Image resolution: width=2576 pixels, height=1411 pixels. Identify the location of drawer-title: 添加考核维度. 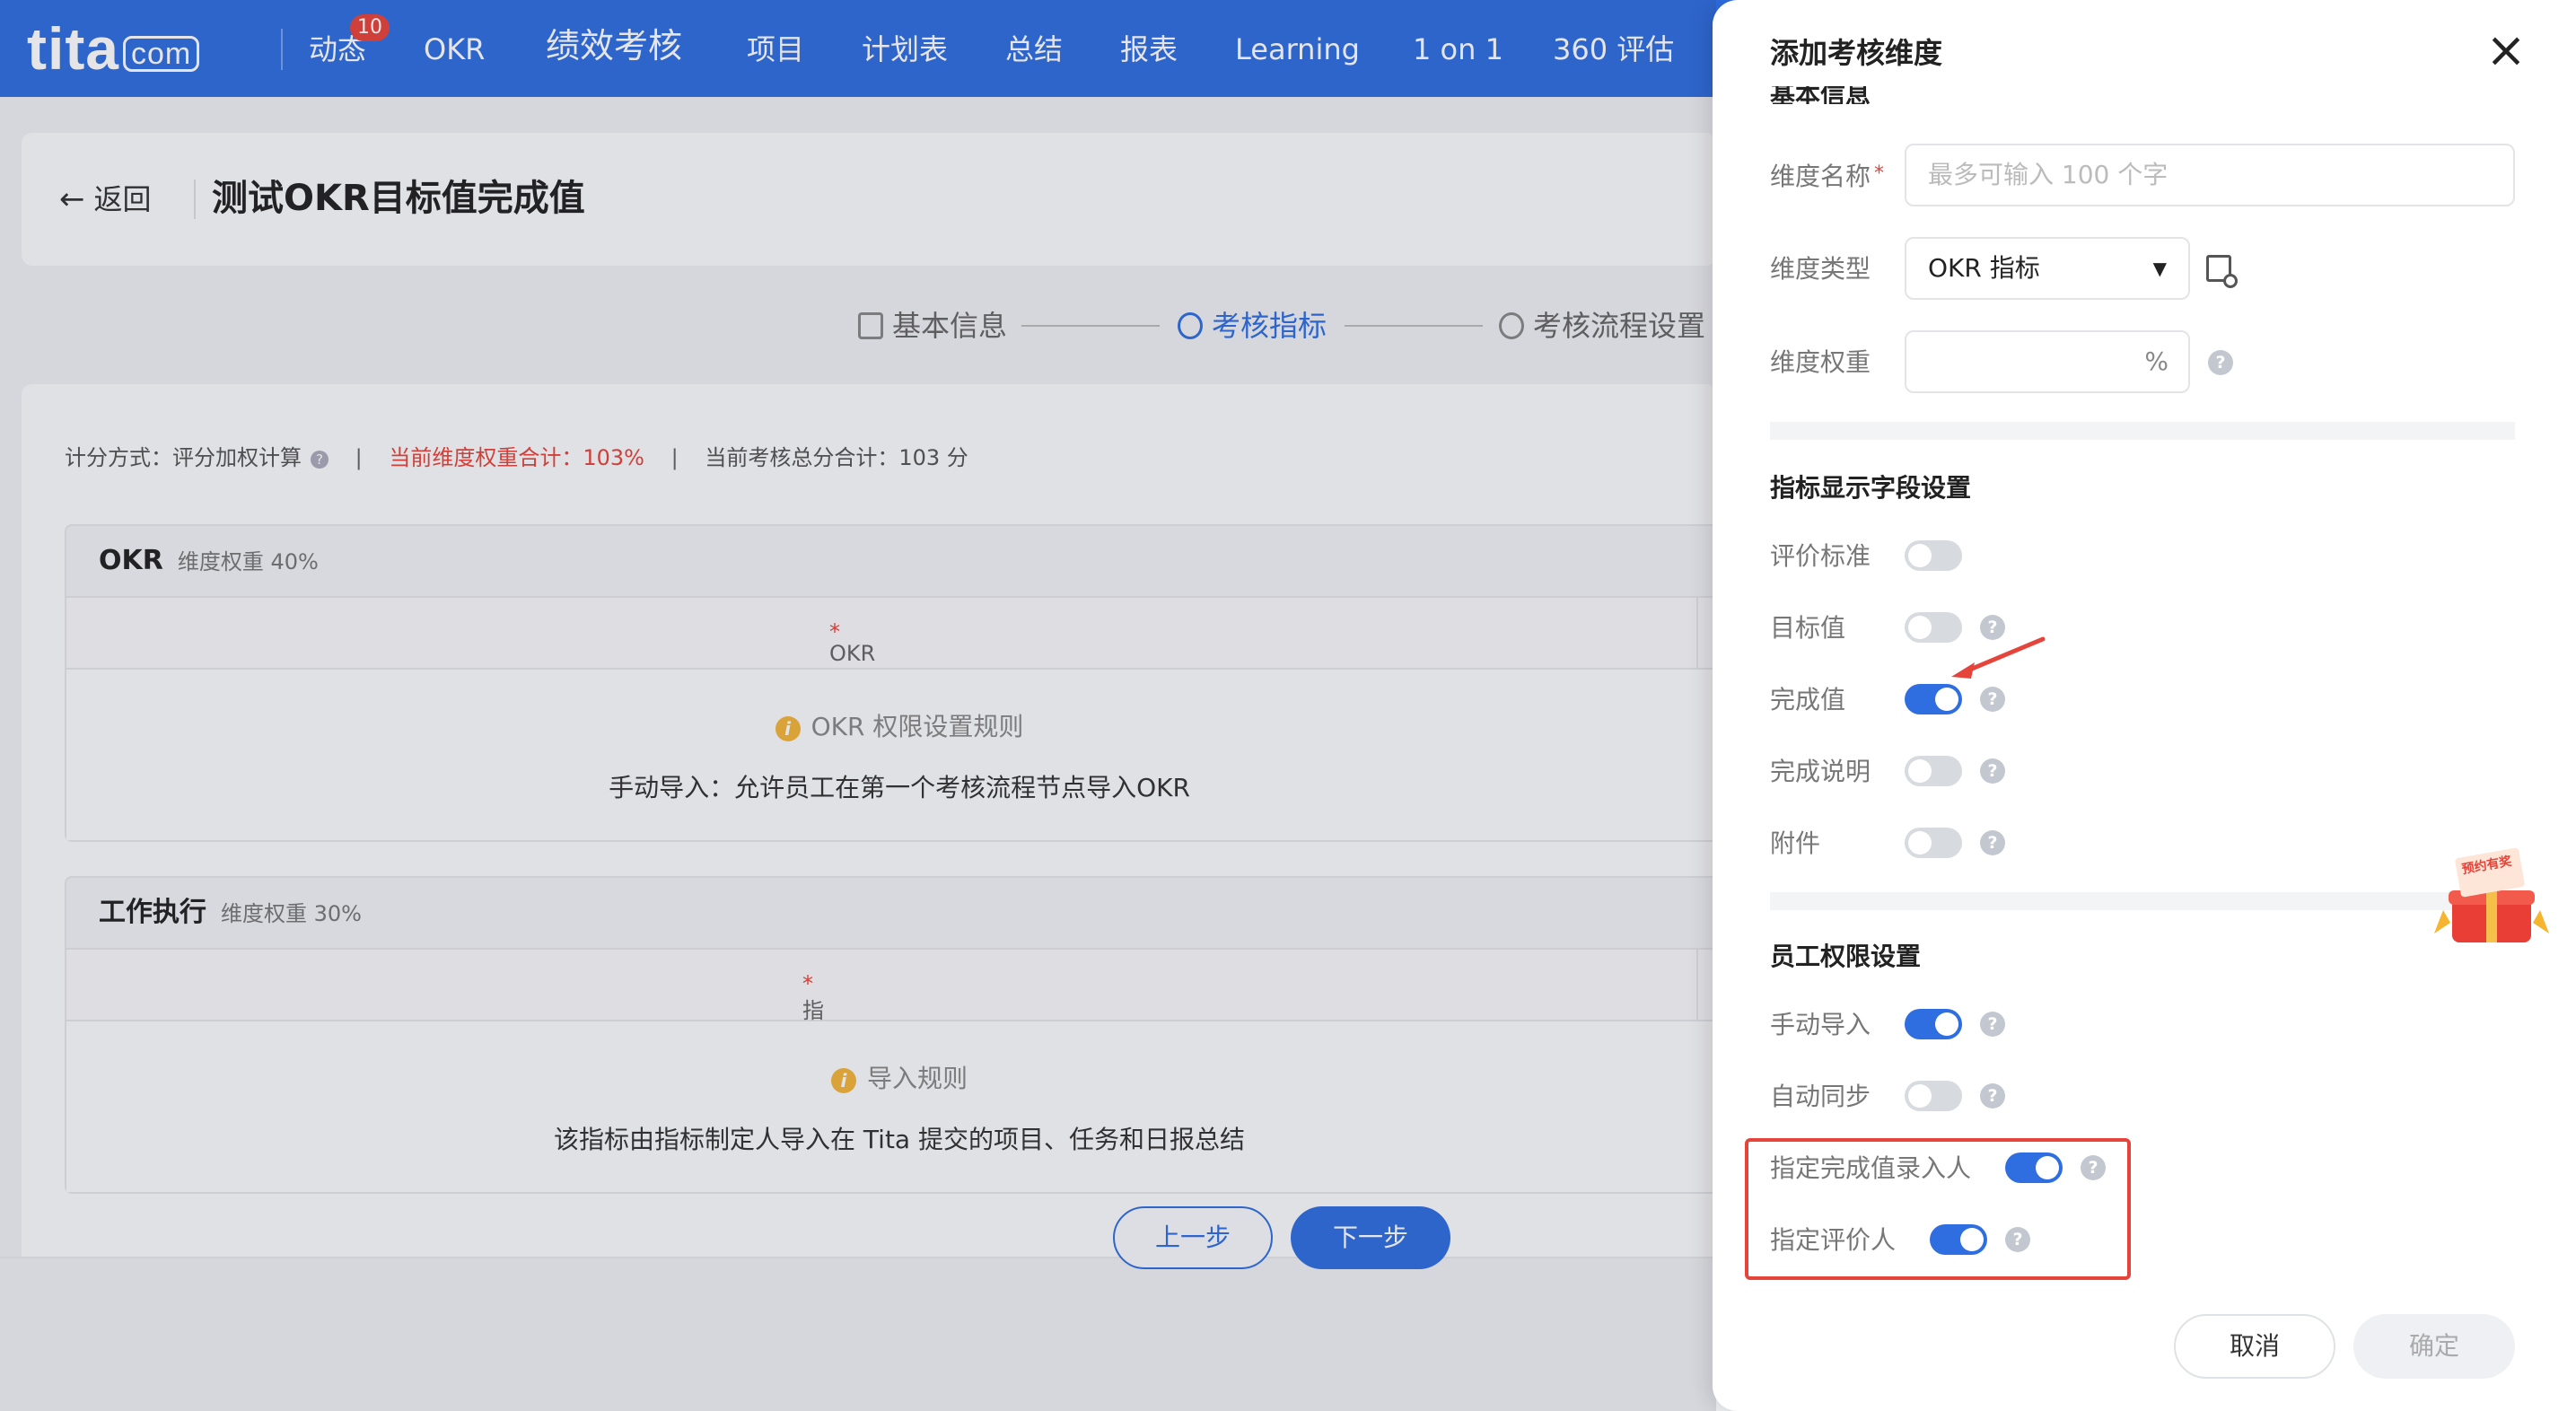
(1856, 53).